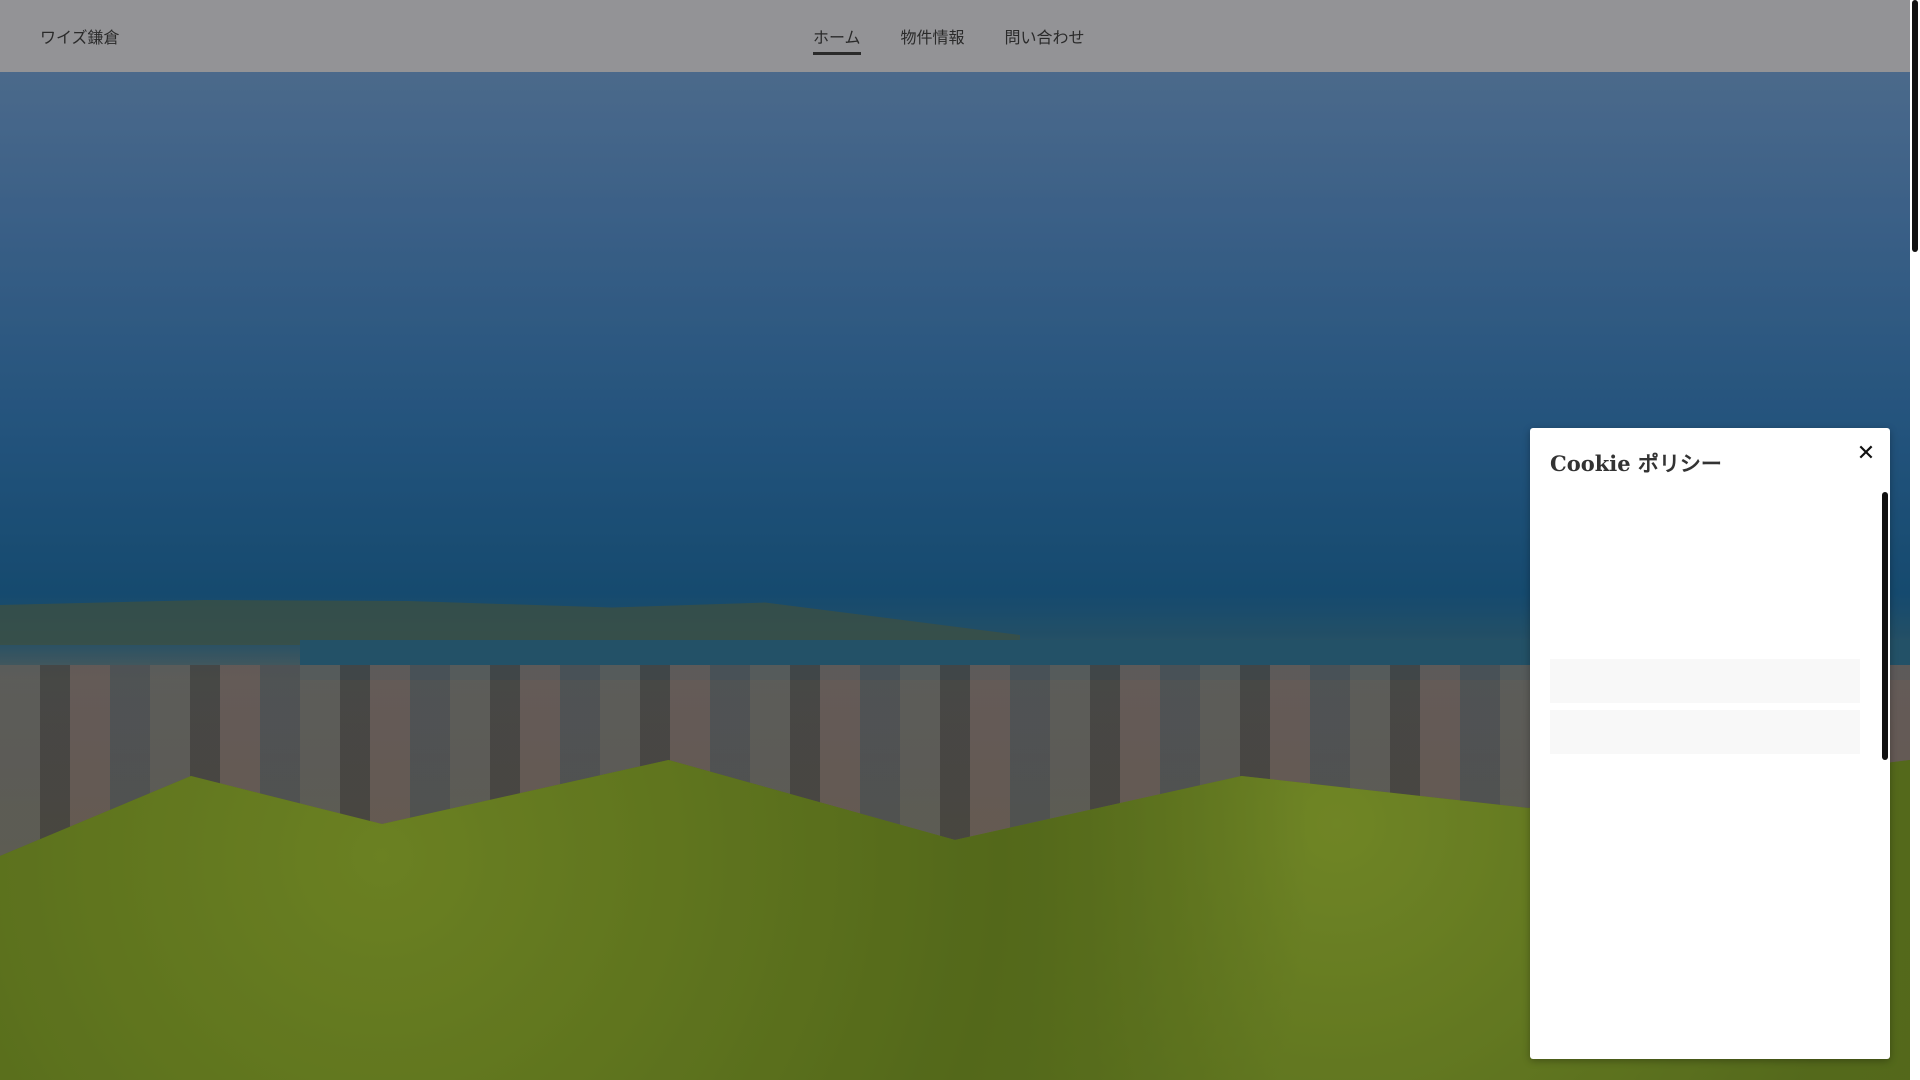 Image resolution: width=1920 pixels, height=1080 pixels. I want to click on page-scrollbar-thumb, so click(1915, 126).